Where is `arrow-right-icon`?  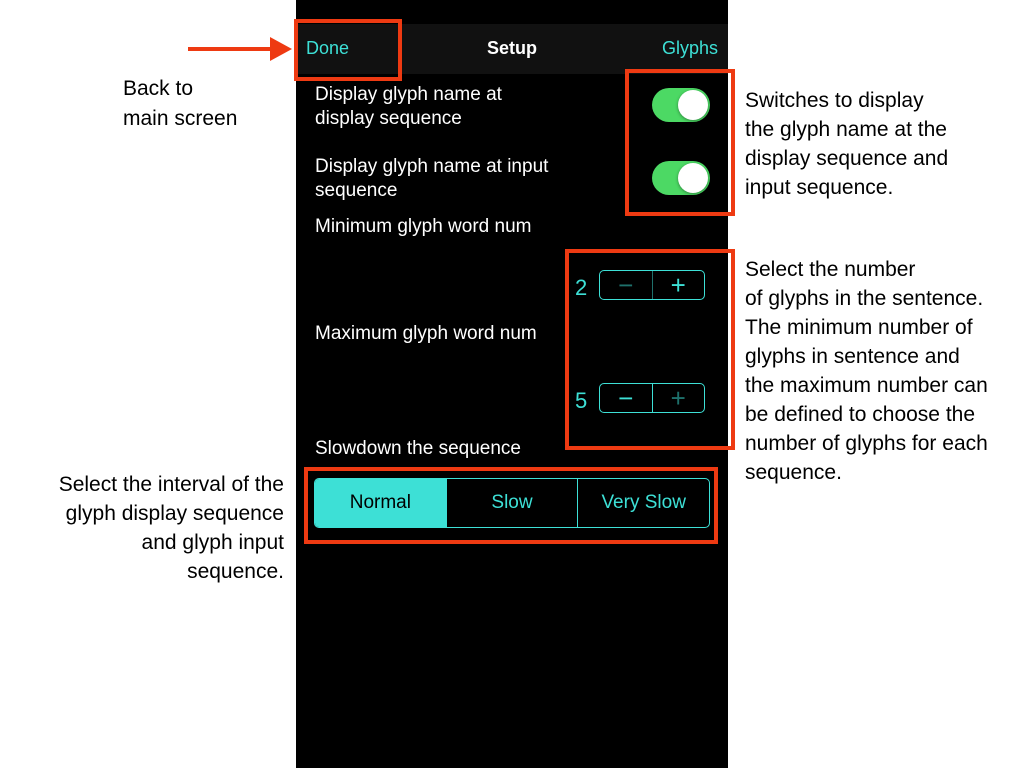
arrow-right-icon is located at coordinates (281, 49).